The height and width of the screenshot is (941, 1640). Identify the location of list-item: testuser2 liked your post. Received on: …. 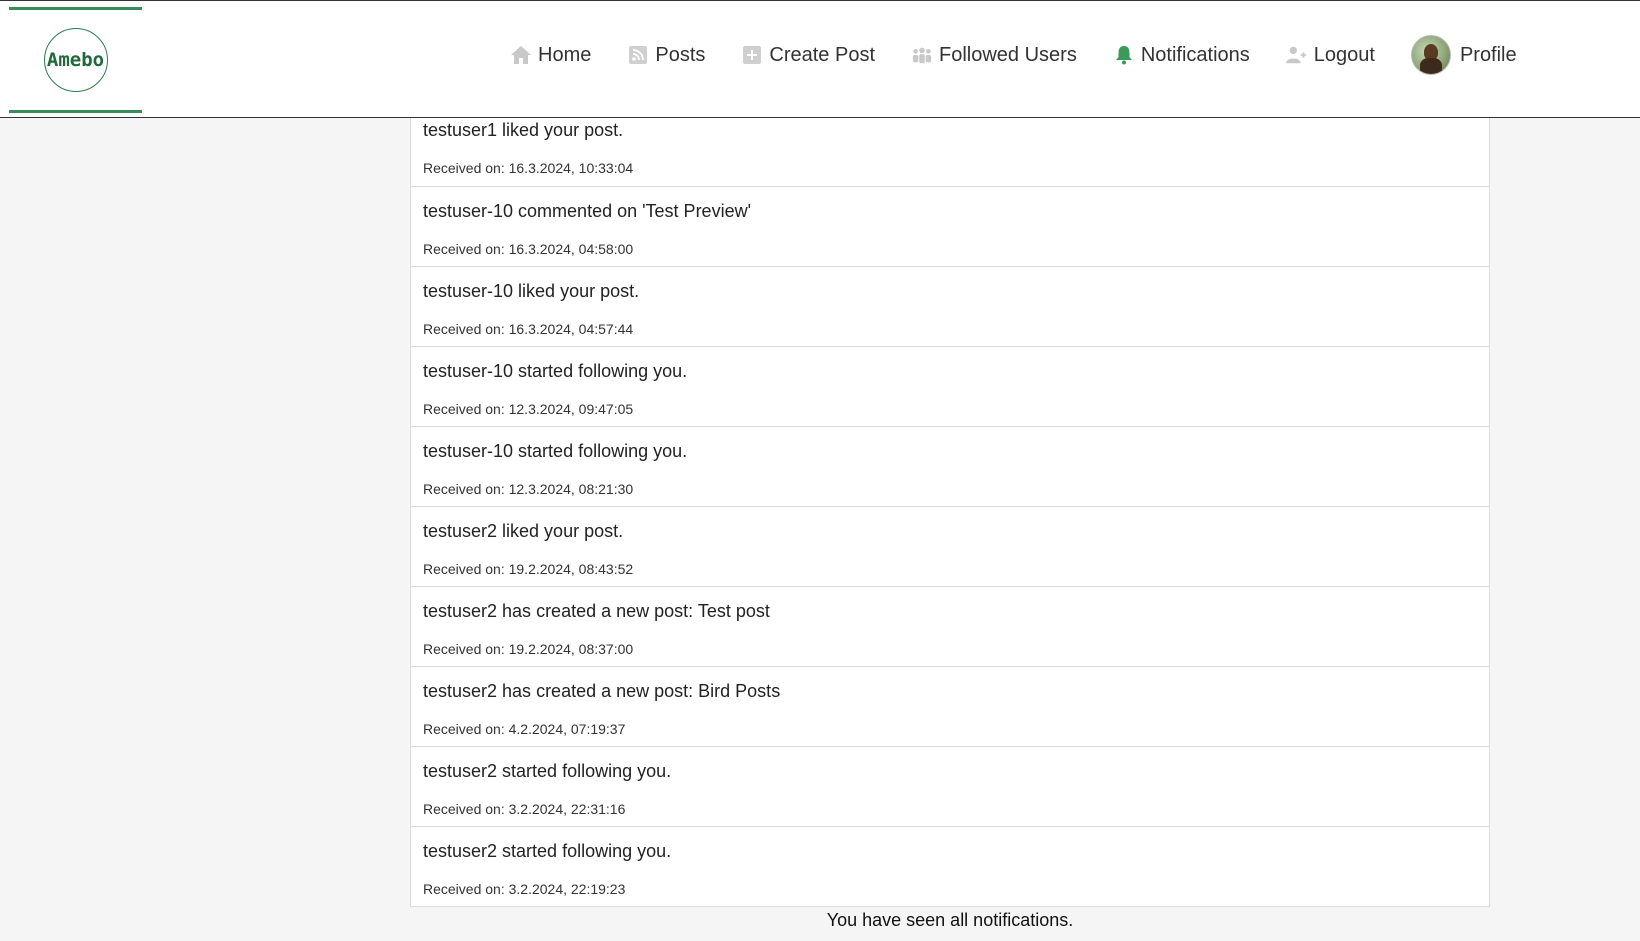
(950, 546).